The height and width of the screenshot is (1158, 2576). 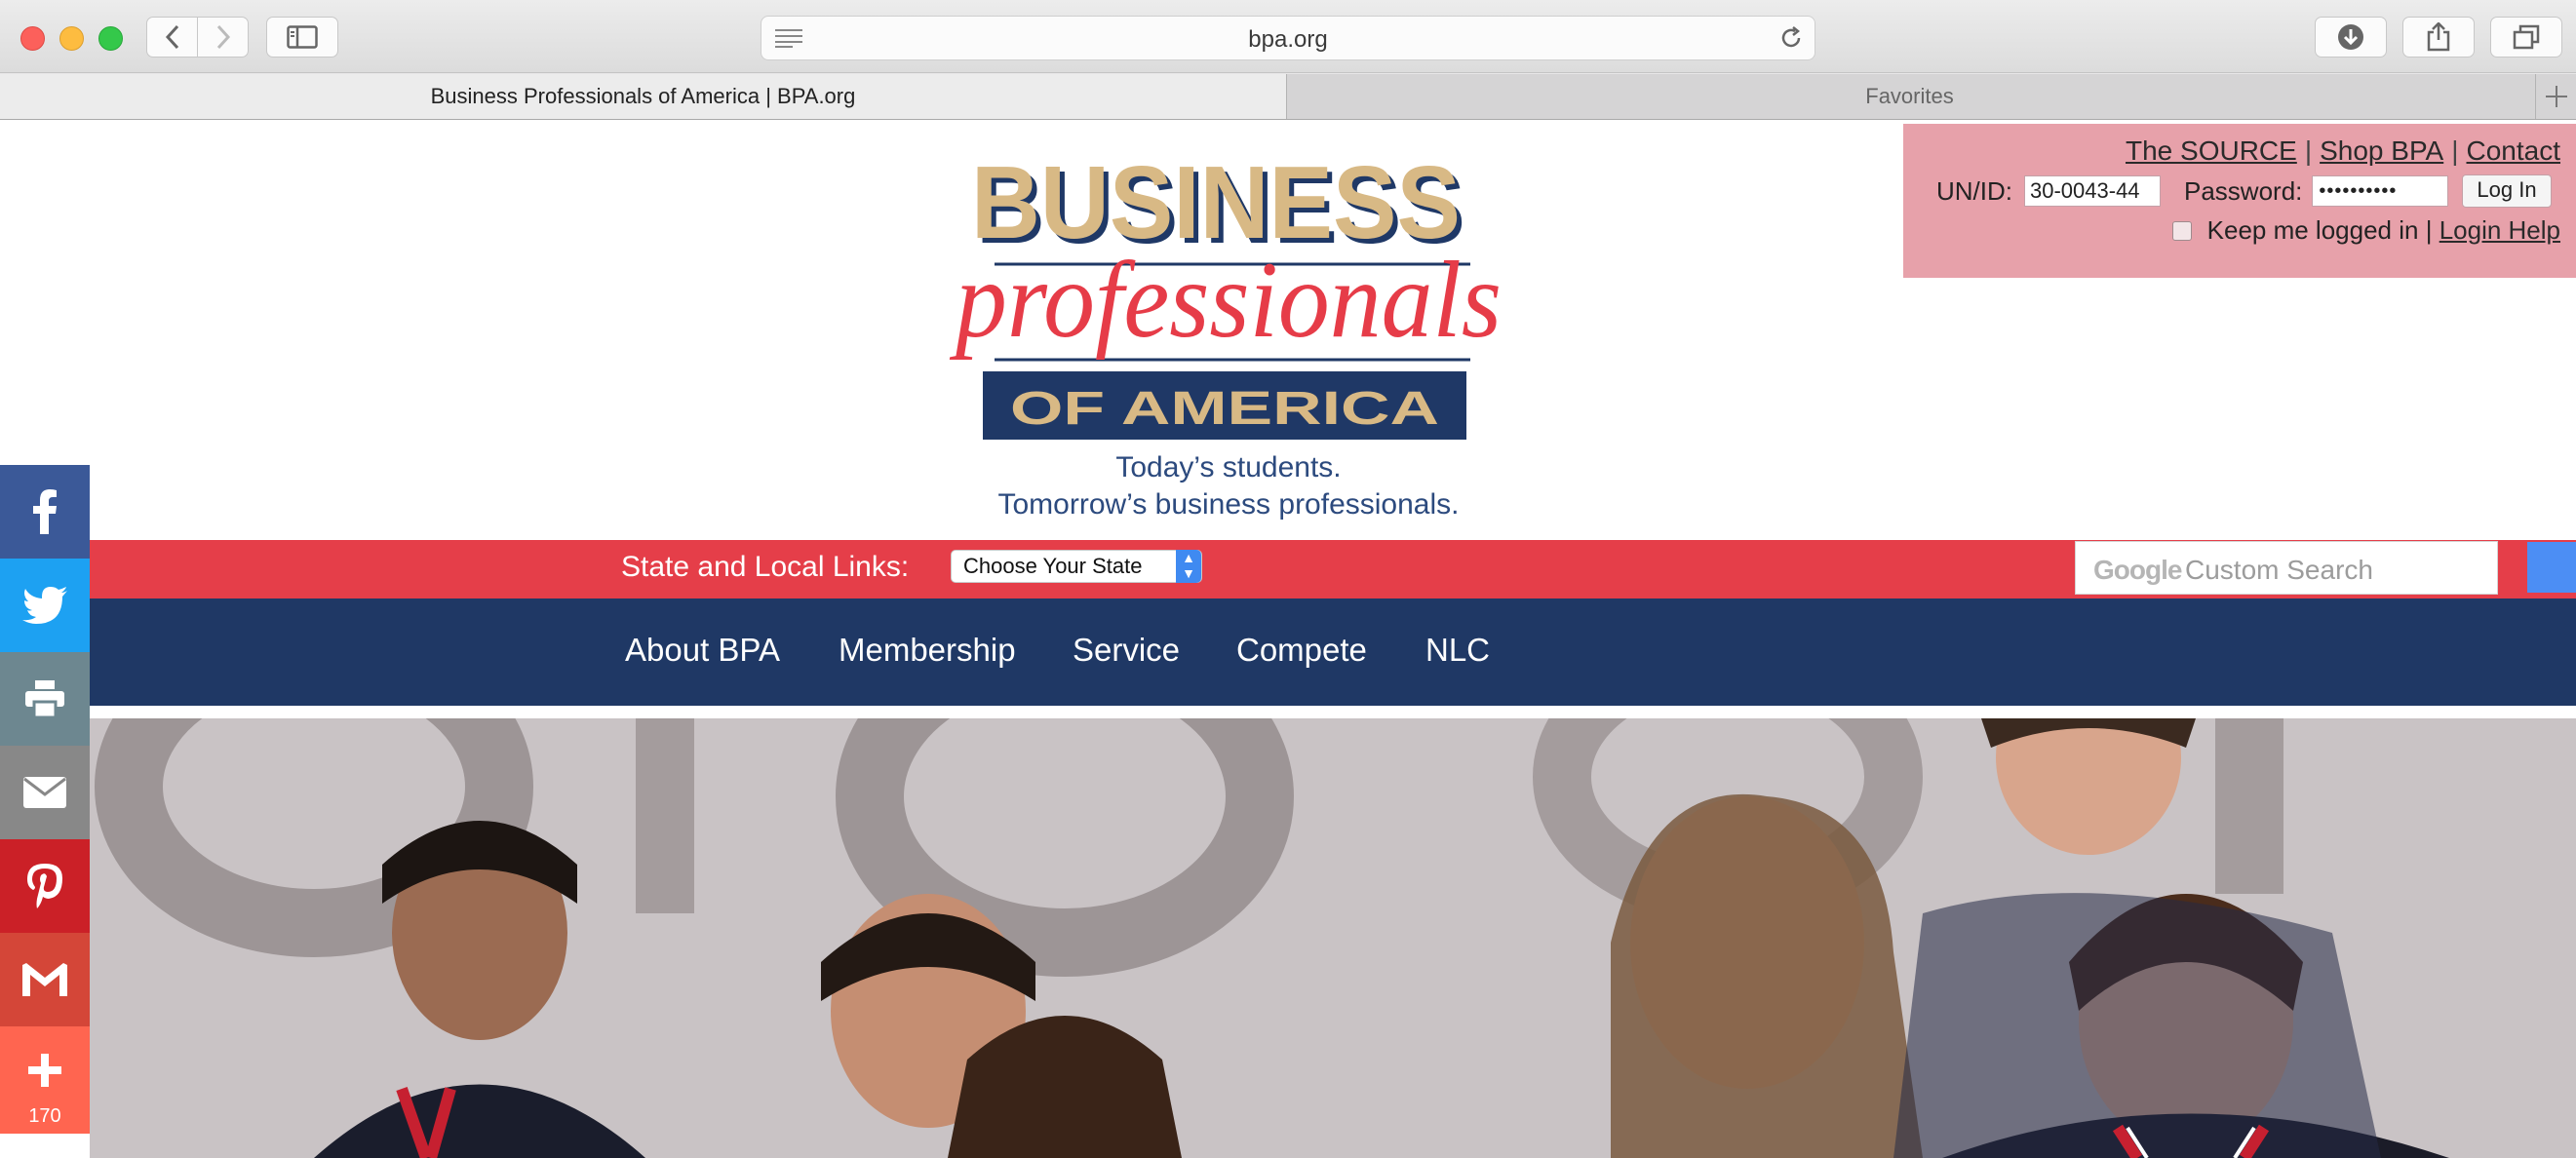 I want to click on main-nav: About BPA Membership Service Compete NLC, so click(x=1333, y=652).